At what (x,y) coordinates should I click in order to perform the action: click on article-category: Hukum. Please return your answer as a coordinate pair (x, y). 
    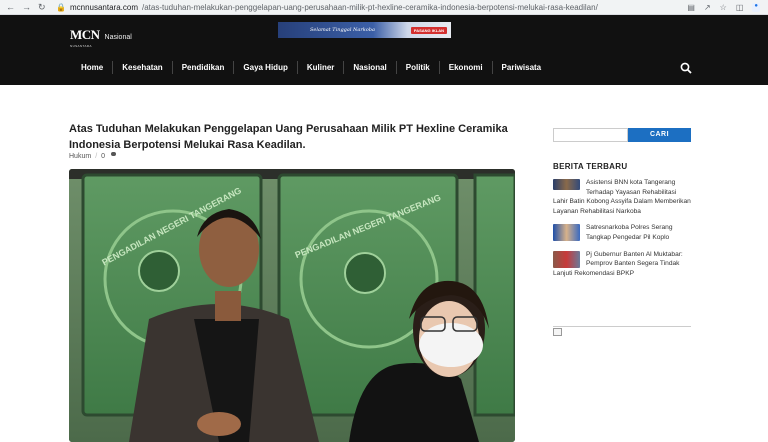
    Looking at the image, I should click on (80, 156).